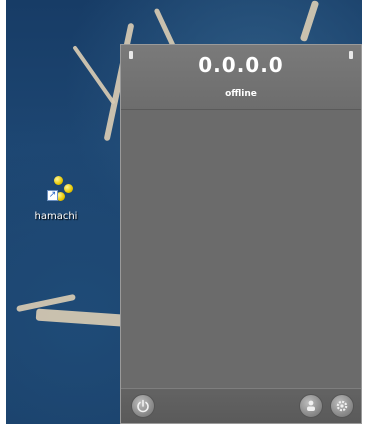  I want to click on desktop-icon-label: hamachi, so click(56, 216).